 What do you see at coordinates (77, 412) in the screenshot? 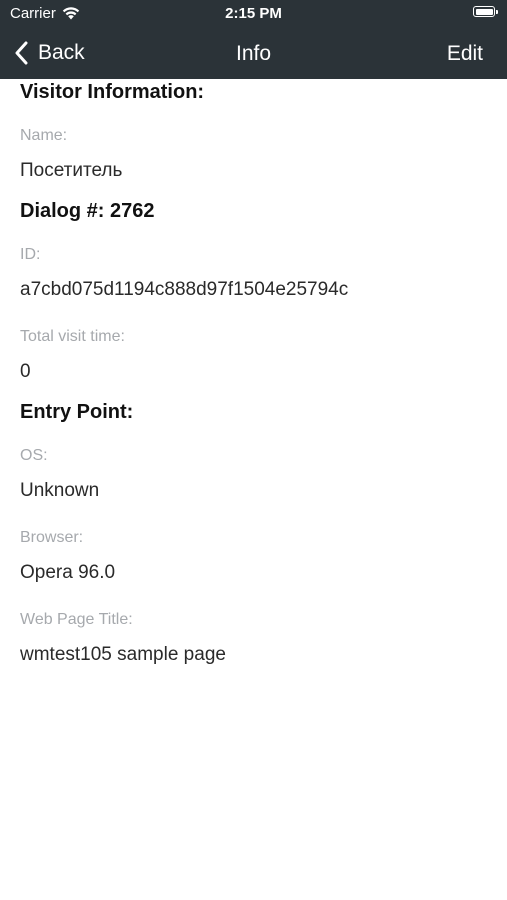
I see `entry-point-heading: Entry Point:` at bounding box center [77, 412].